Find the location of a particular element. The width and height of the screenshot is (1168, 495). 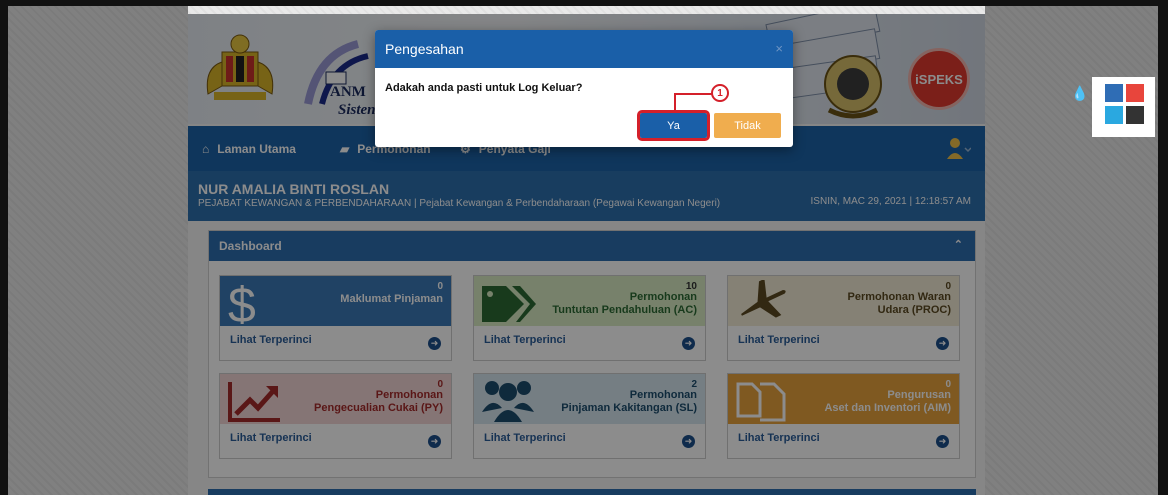

step-marker: 1 is located at coordinates (720, 93).